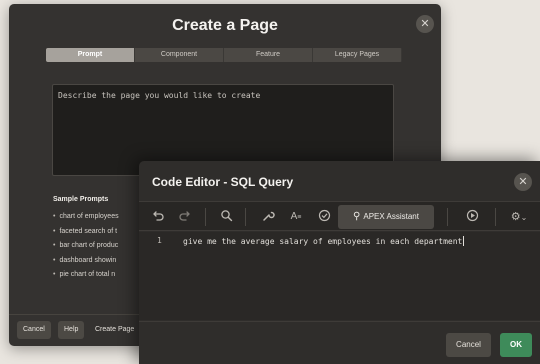  What do you see at coordinates (324, 217) in the screenshot?
I see `check-circle-icon` at bounding box center [324, 217].